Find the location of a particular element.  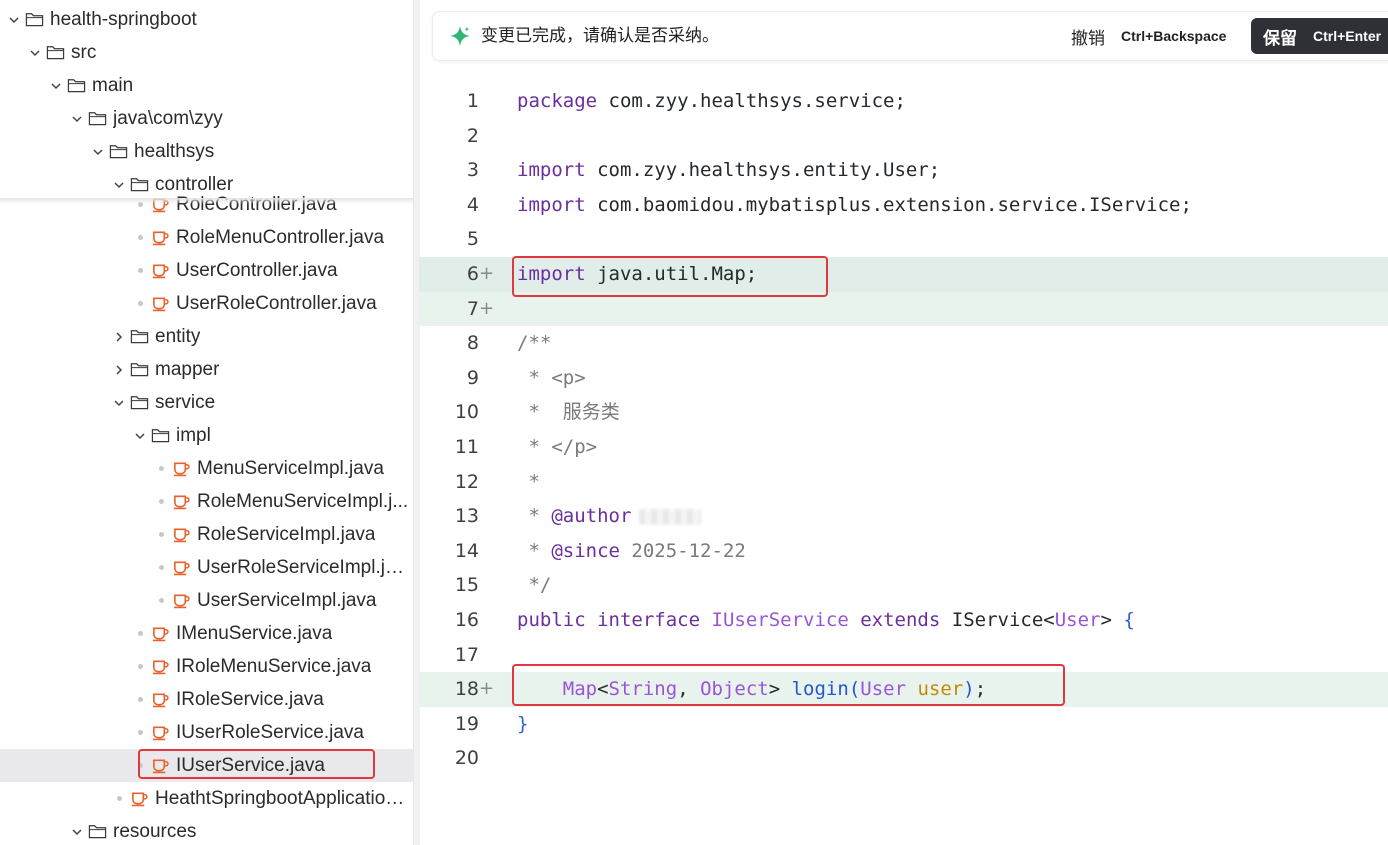

code-line: 10 * 服务类 is located at coordinates (903, 412).